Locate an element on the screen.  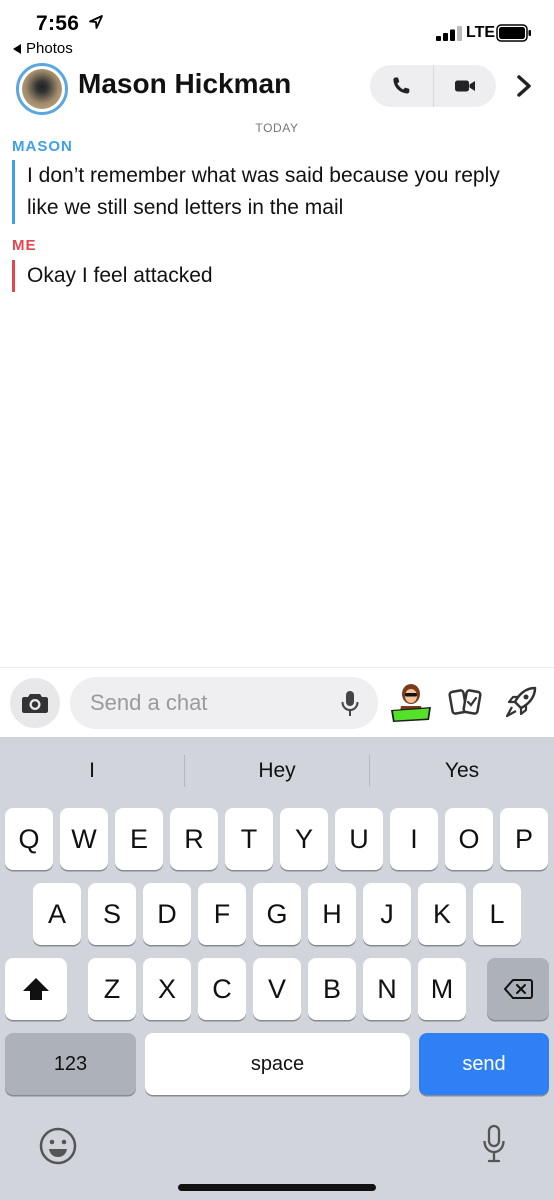
key-y: Y is located at coordinates (304, 839).